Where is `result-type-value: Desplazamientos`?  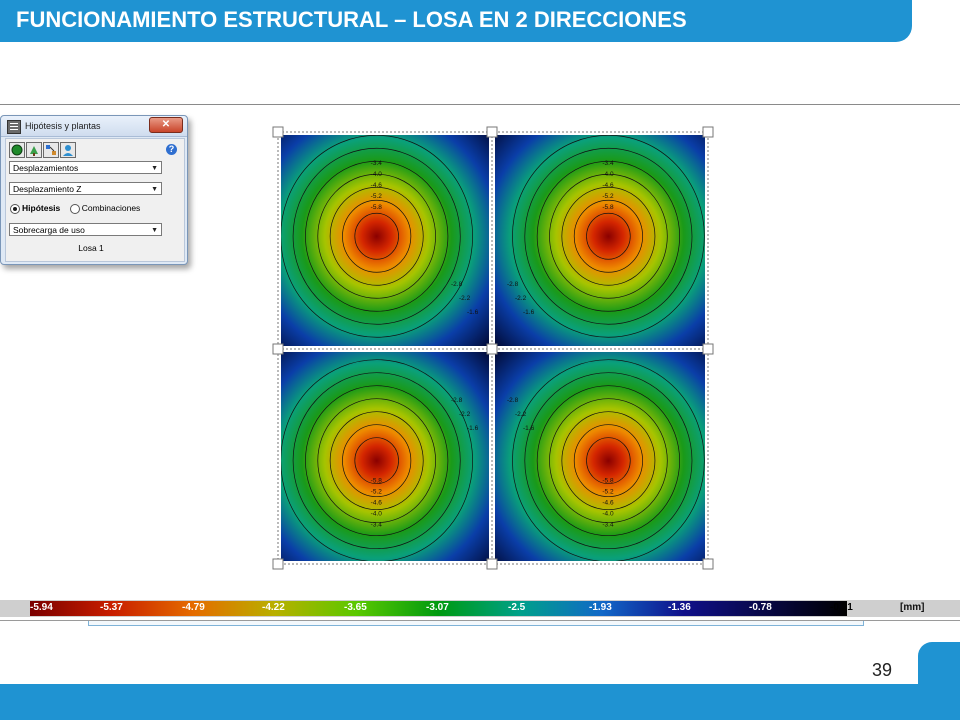
result-type-value: Desplazamientos is located at coordinates (46, 168).